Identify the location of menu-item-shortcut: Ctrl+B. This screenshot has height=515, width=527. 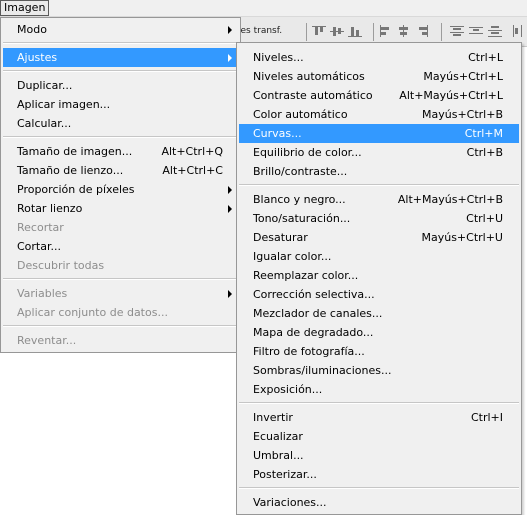
(484, 152).